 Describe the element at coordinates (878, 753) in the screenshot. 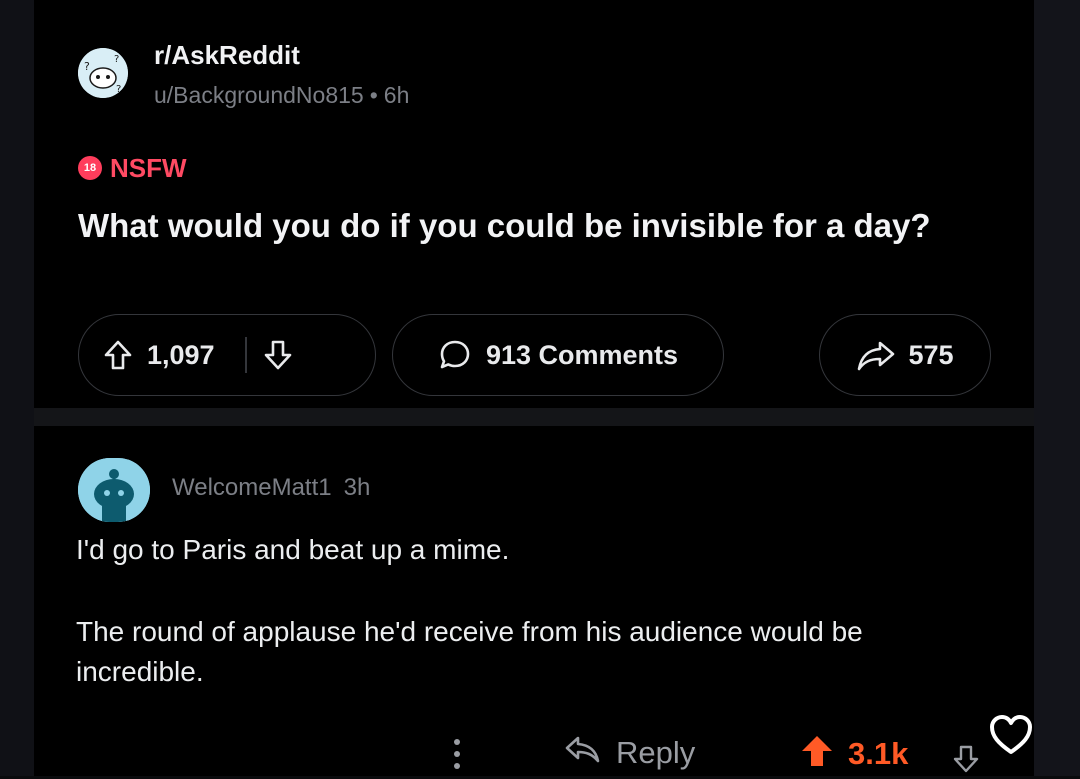

I see `comment-score-count: 3.1k` at that location.